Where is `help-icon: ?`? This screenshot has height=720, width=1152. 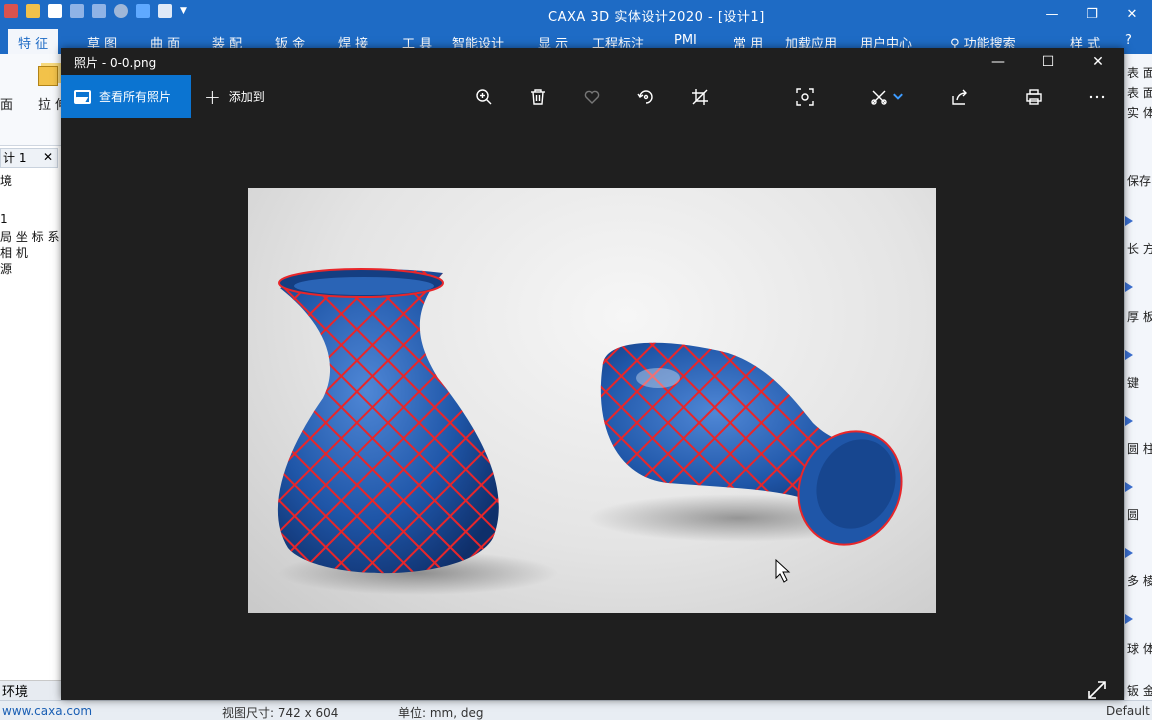
help-icon: ? is located at coordinates (1128, 40).